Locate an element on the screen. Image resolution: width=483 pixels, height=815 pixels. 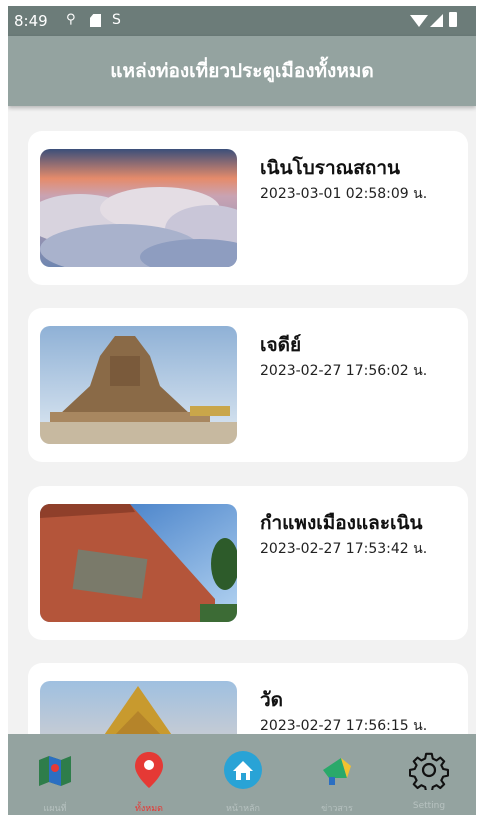
nav-label-map: แผนที่ is located at coordinates (55, 809).